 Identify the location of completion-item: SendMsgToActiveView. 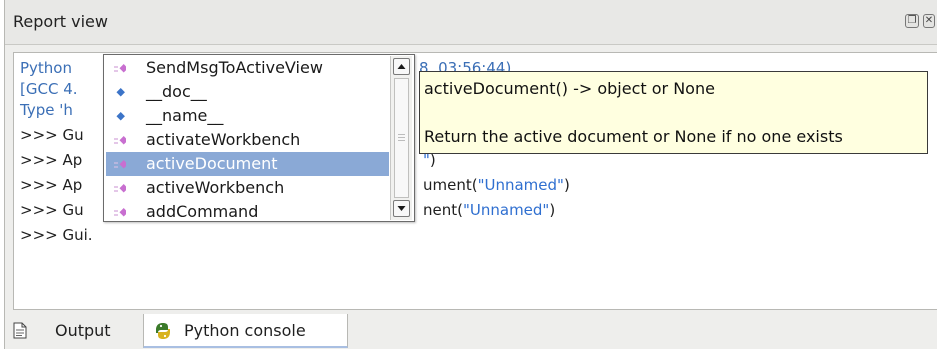
(247, 68).